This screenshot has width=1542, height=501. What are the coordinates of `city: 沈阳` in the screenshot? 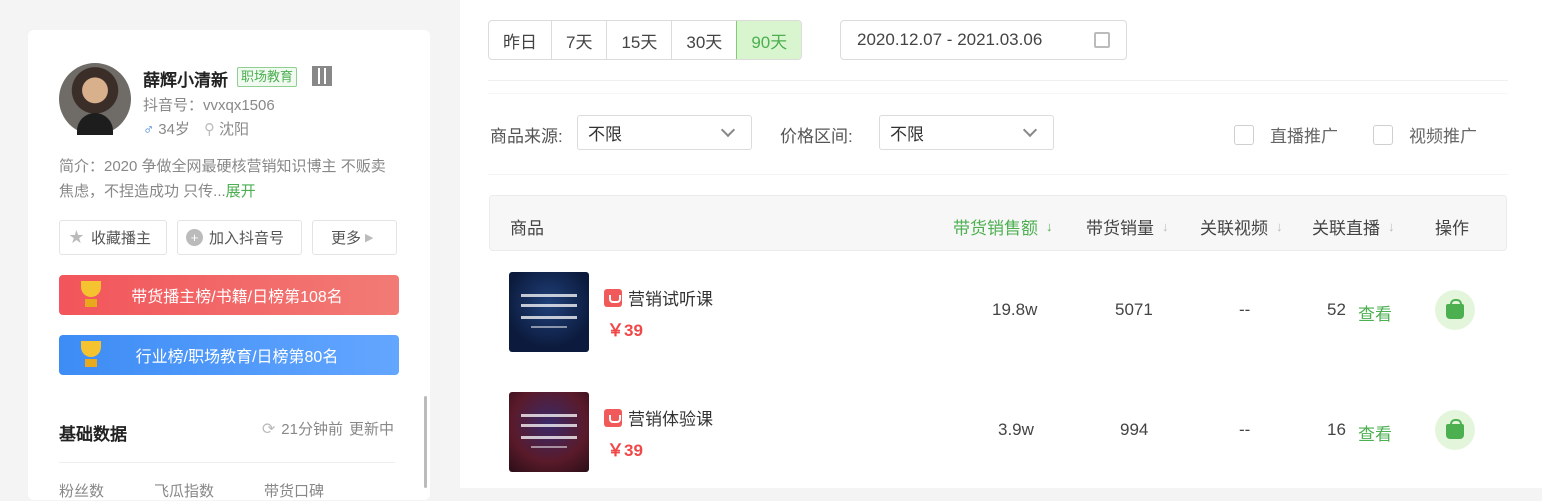 It's located at (233, 129).